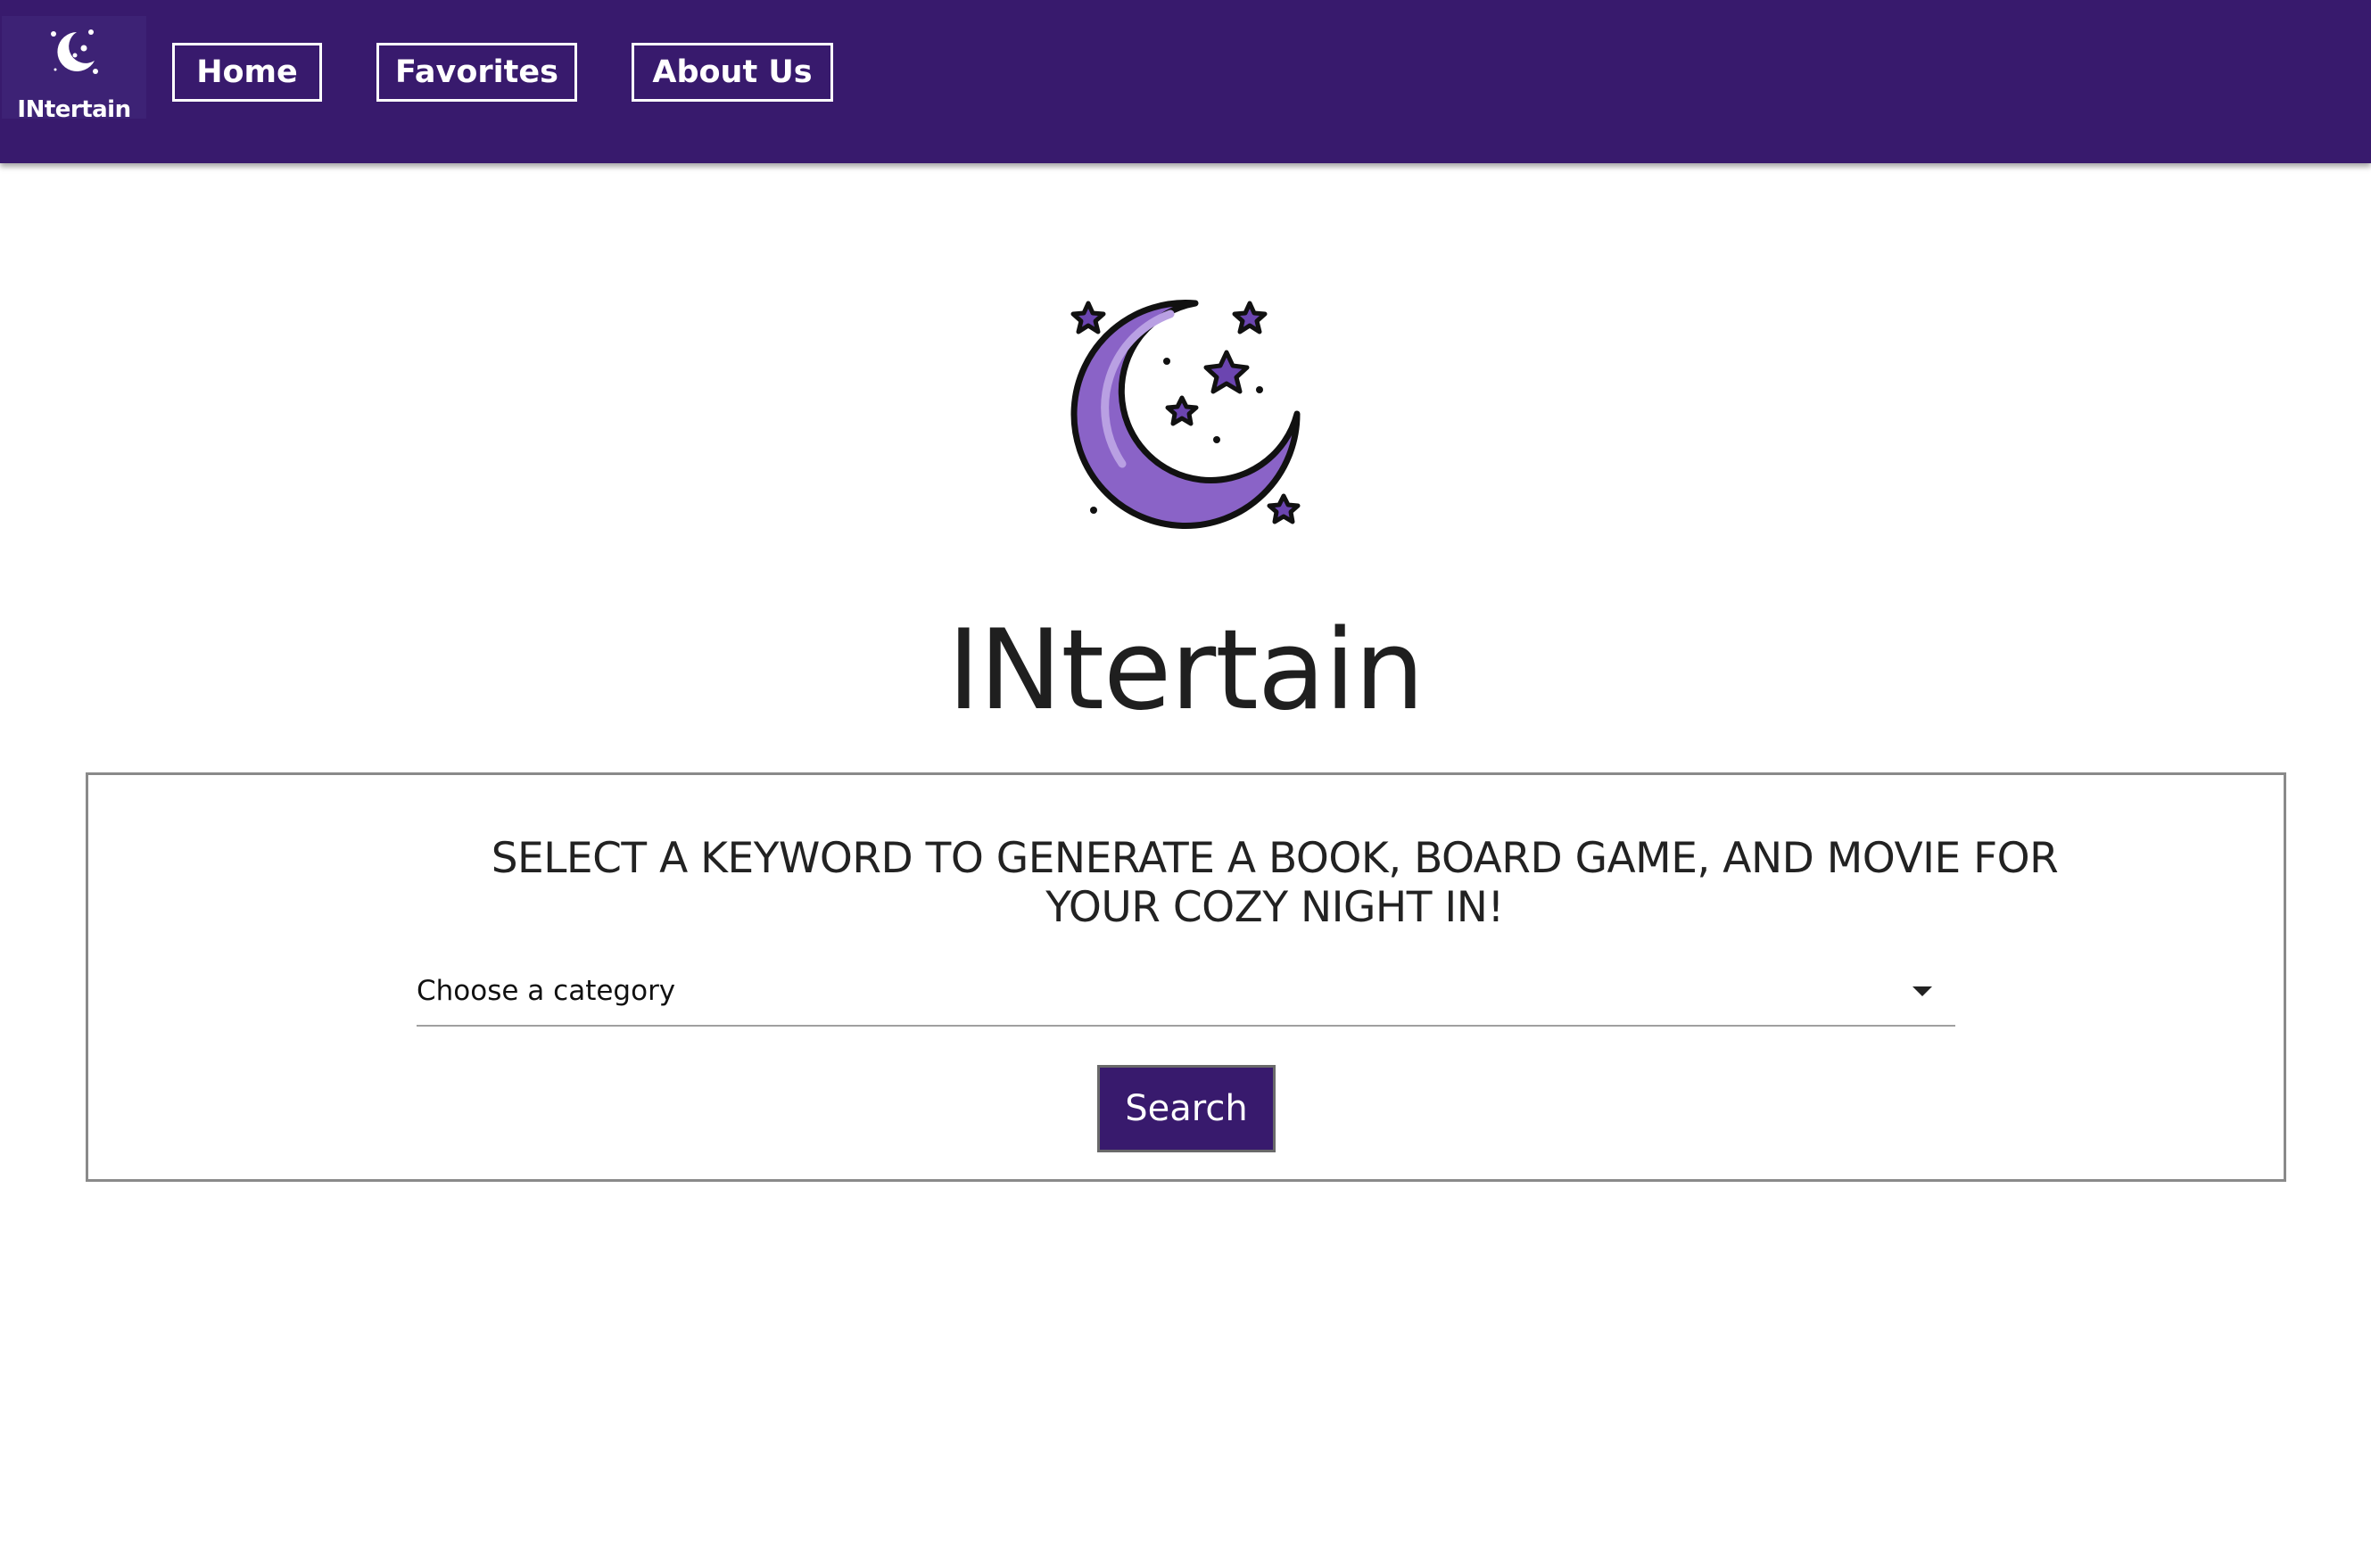 The width and height of the screenshot is (2371, 1568). I want to click on category-select-value: Choose a category, so click(547, 991).